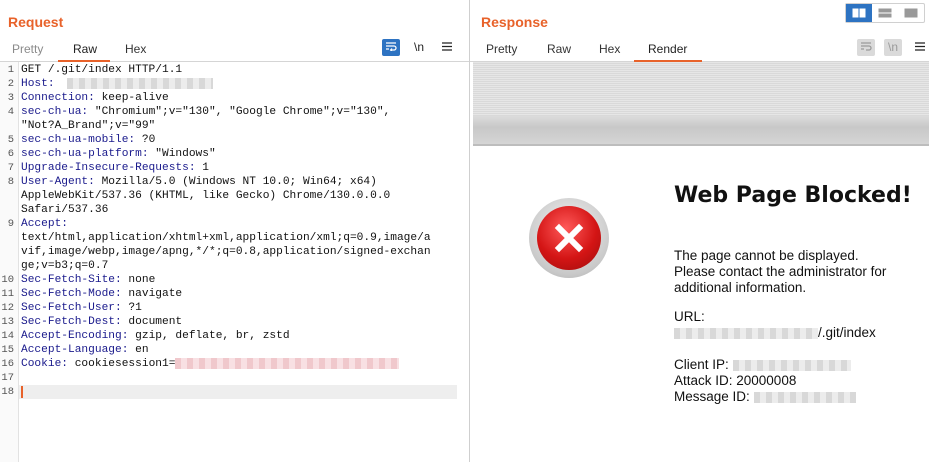 This screenshot has width=929, height=462. I want to click on header-value: document, so click(152, 322).